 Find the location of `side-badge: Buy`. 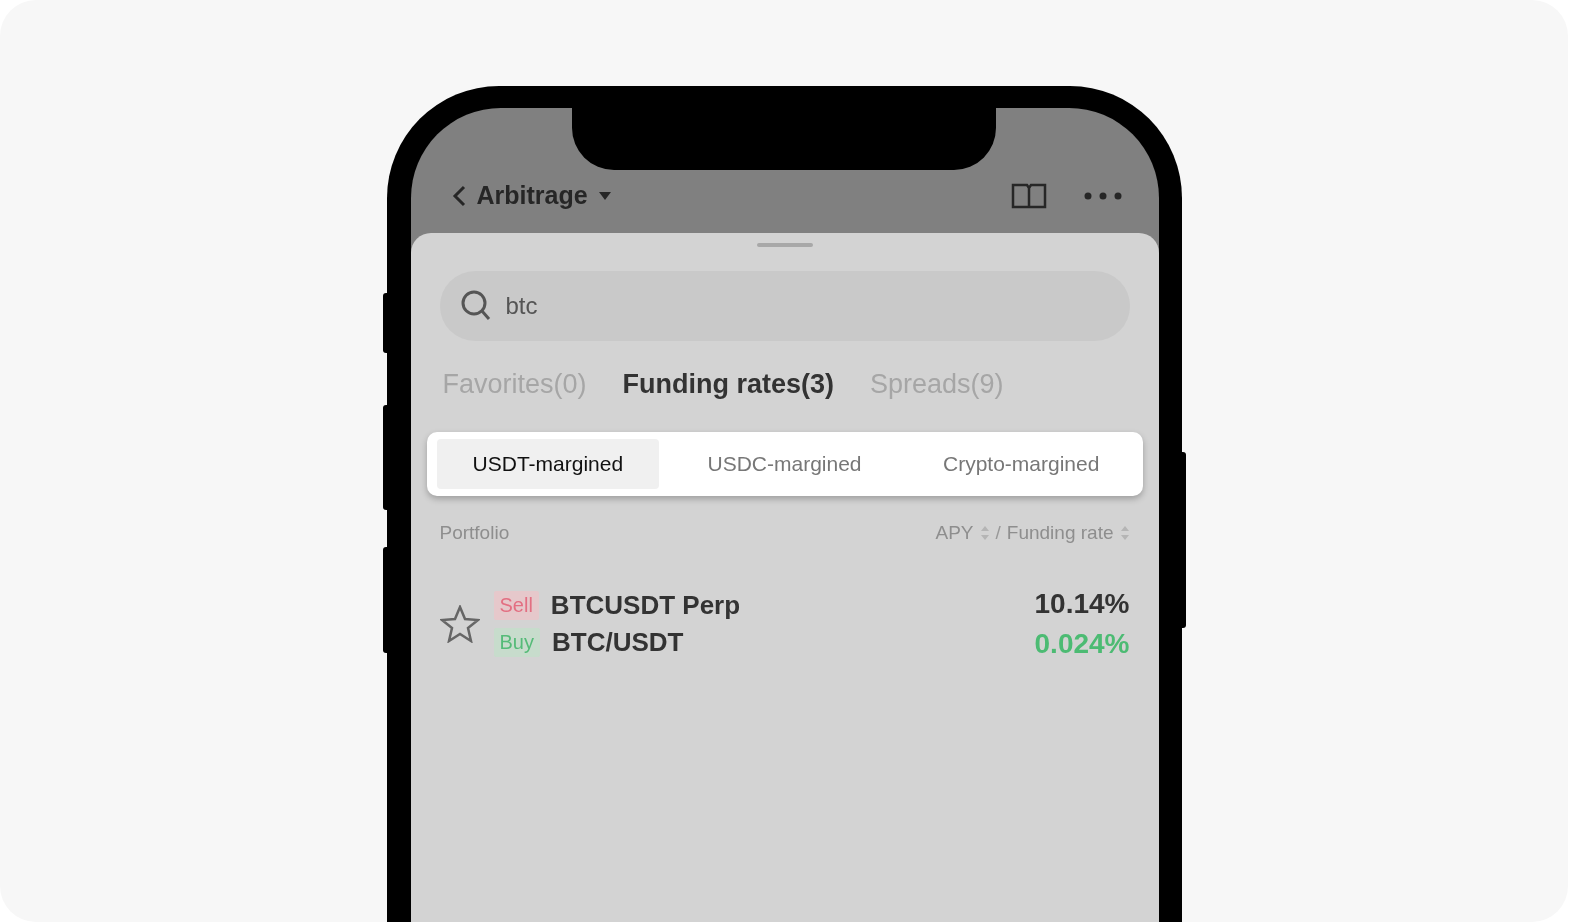

side-badge: Buy is located at coordinates (516, 642).